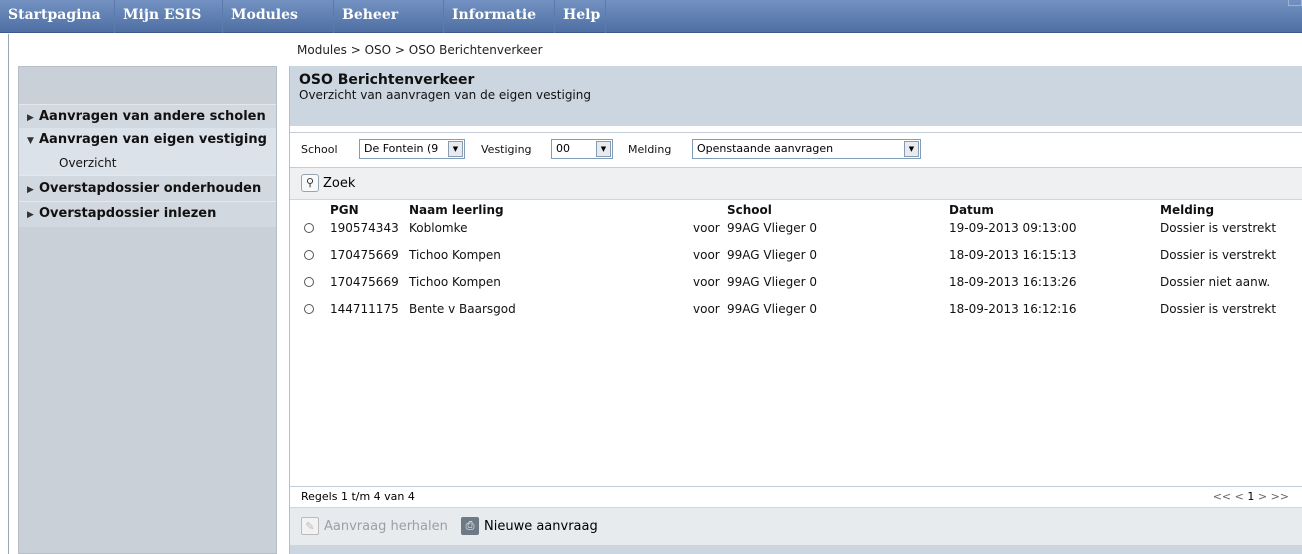  I want to click on nieuwe-aanvraag-label: Nieuwe aanvraag, so click(541, 526).